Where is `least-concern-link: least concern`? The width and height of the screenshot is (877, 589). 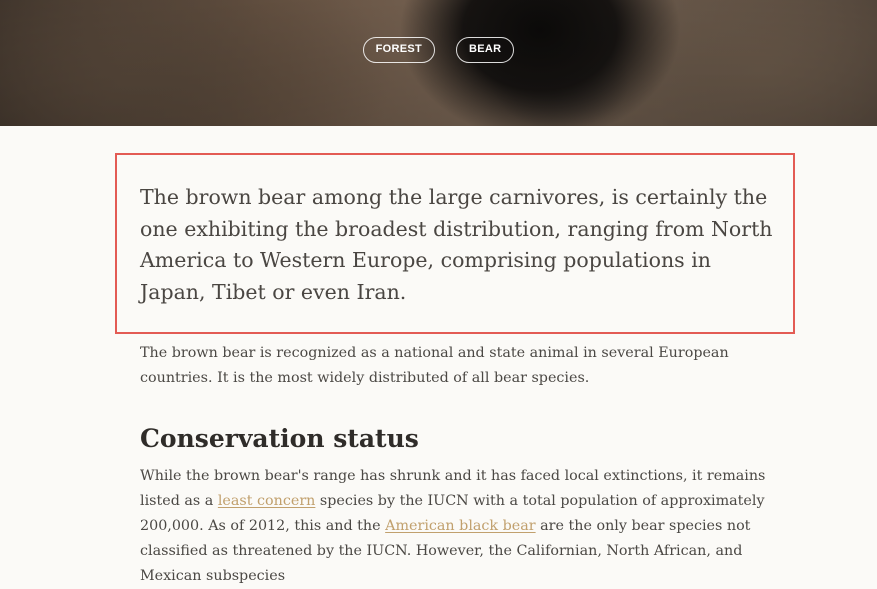 least-concern-link: least concern is located at coordinates (267, 501).